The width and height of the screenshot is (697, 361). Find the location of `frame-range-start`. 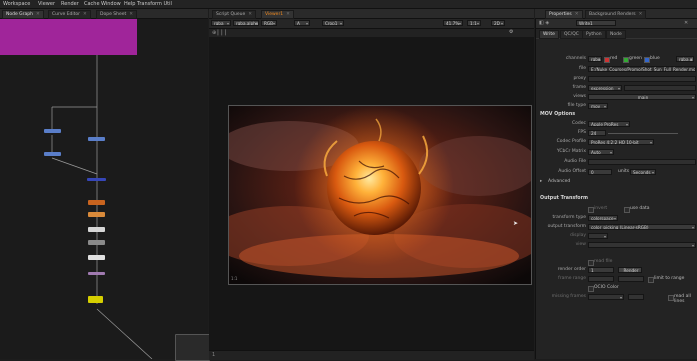

frame-range-start is located at coordinates (601, 279).